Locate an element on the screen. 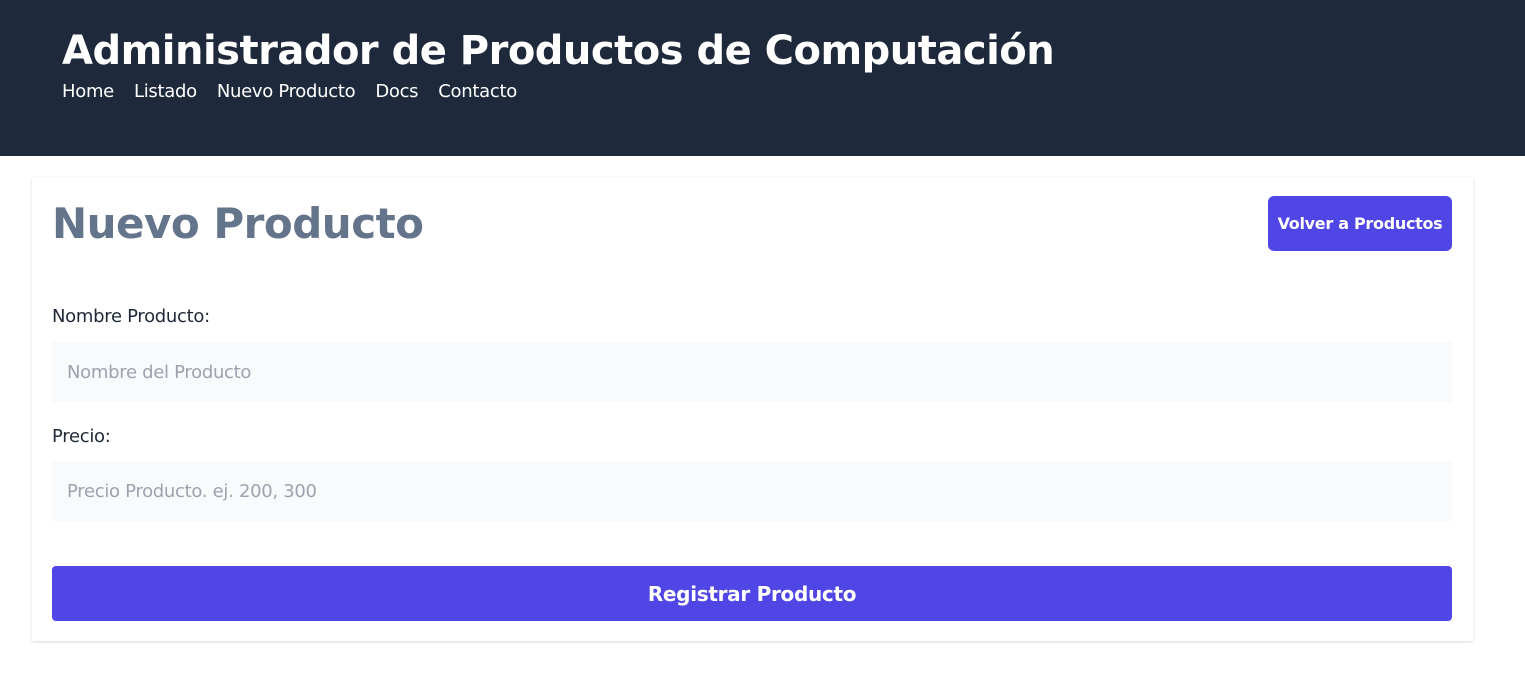  price-input is located at coordinates (752, 491).